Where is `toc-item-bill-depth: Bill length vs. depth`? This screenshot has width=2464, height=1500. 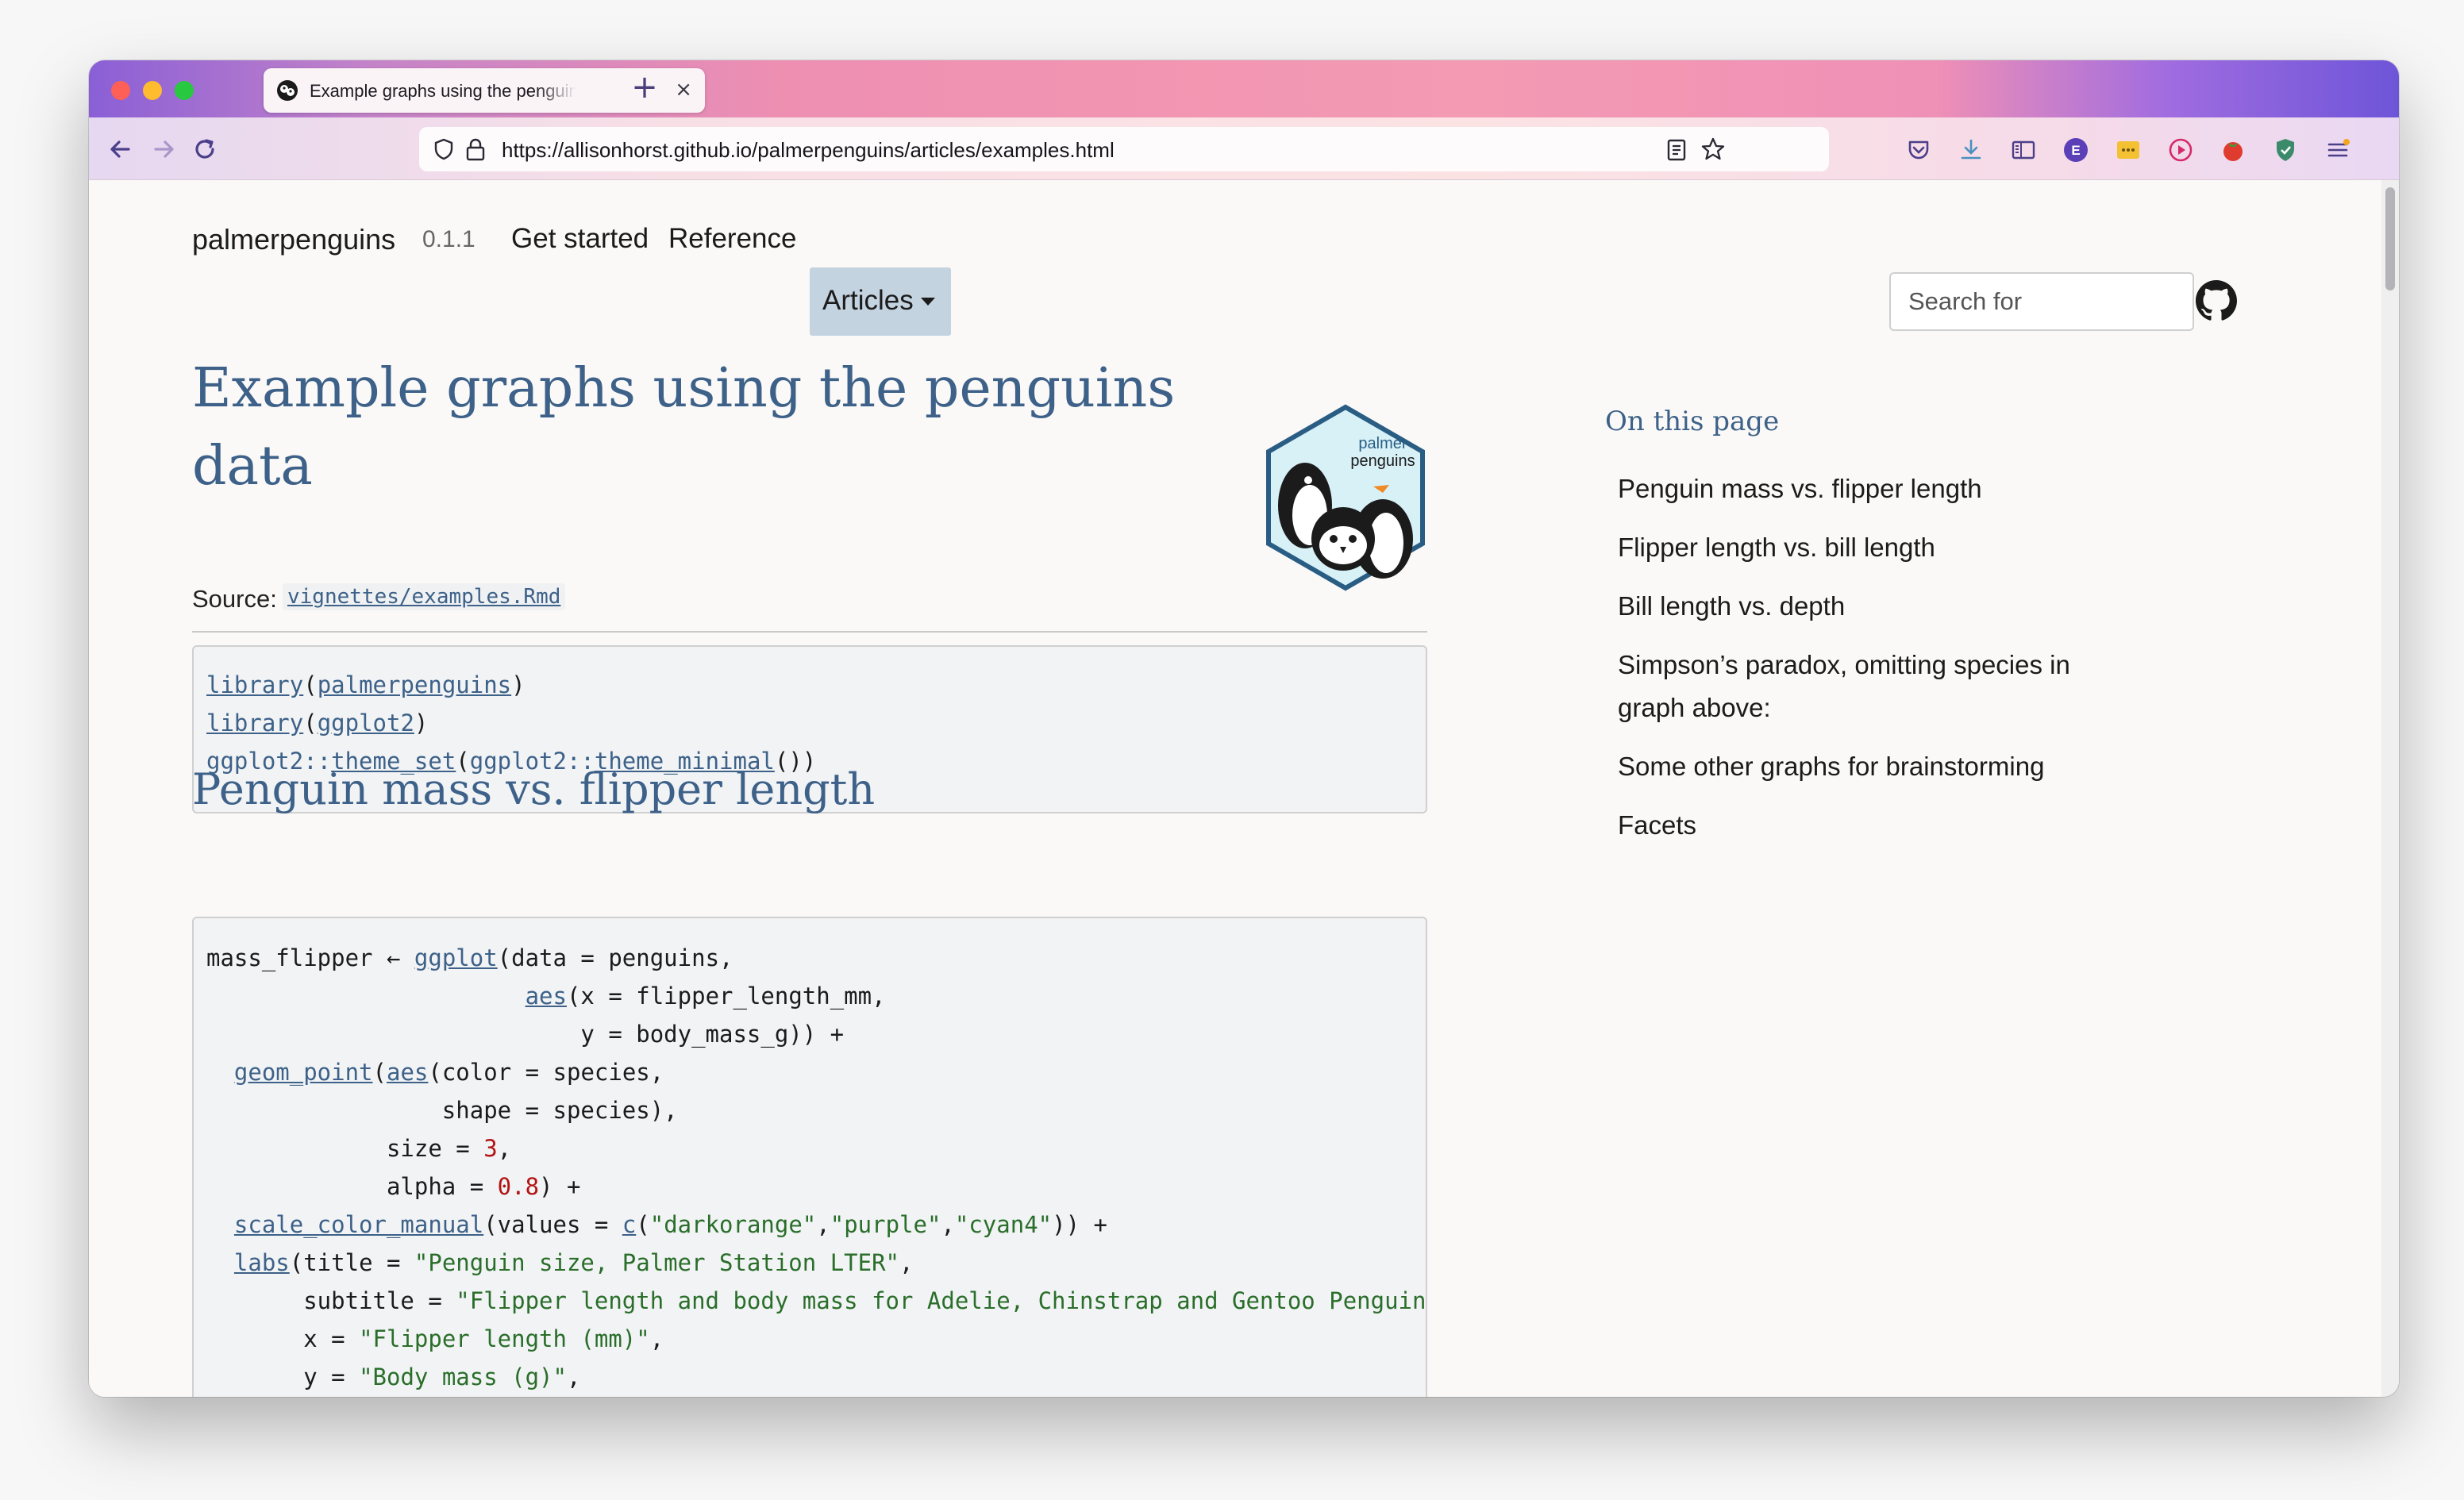 toc-item-bill-depth: Bill length vs. depth is located at coordinates (1872, 606).